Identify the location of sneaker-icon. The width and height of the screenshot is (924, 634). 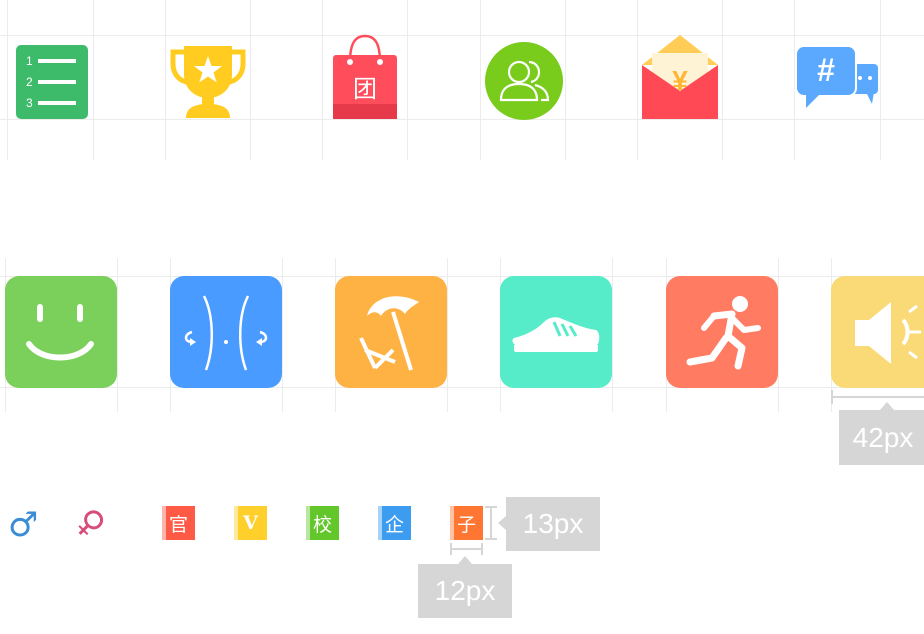
(556, 332).